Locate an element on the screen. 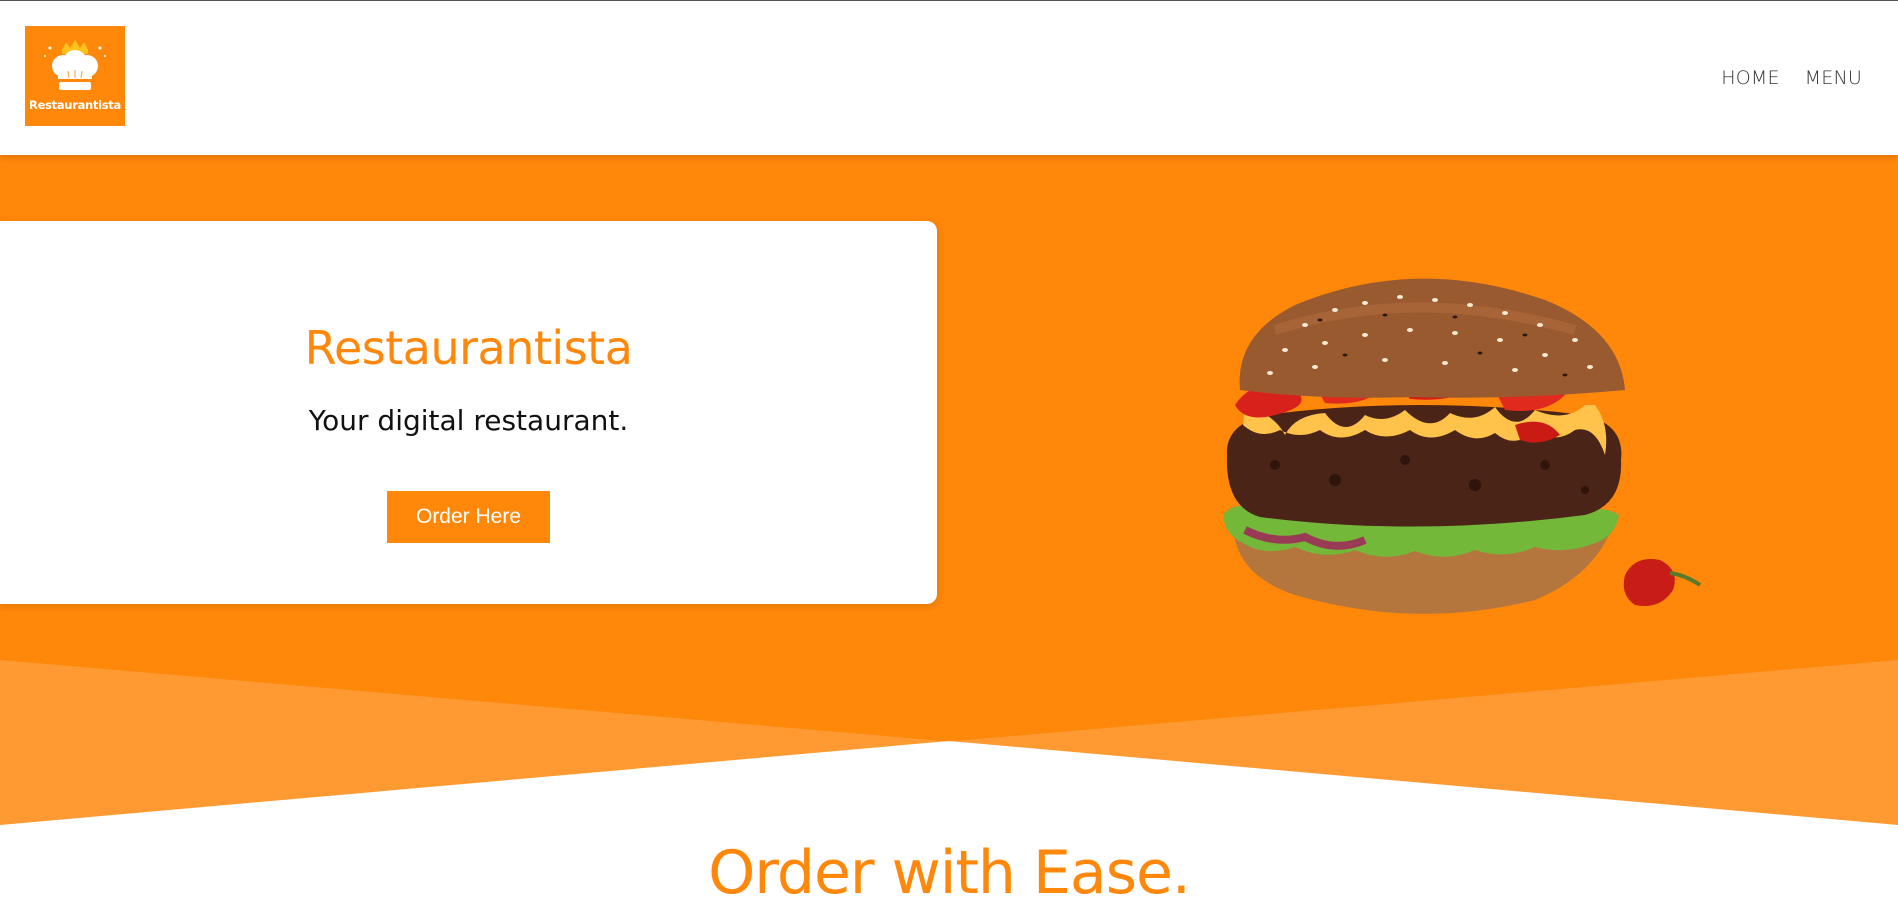 The image size is (1898, 912). brand-logo: Restaurantista is located at coordinates (75, 76).